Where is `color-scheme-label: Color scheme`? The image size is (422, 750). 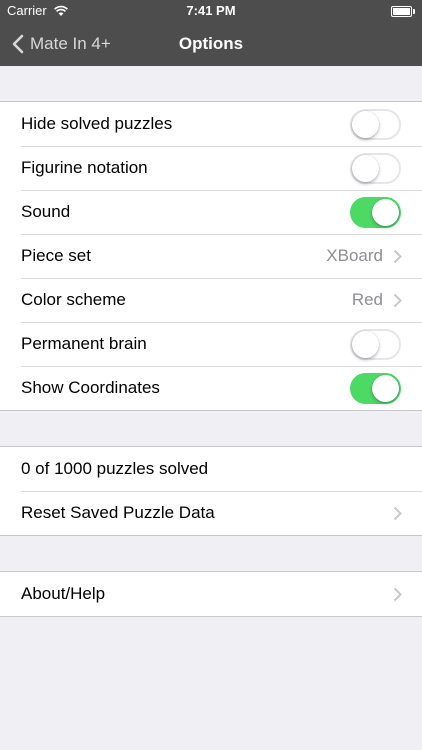 color-scheme-label: Color scheme is located at coordinates (73, 299).